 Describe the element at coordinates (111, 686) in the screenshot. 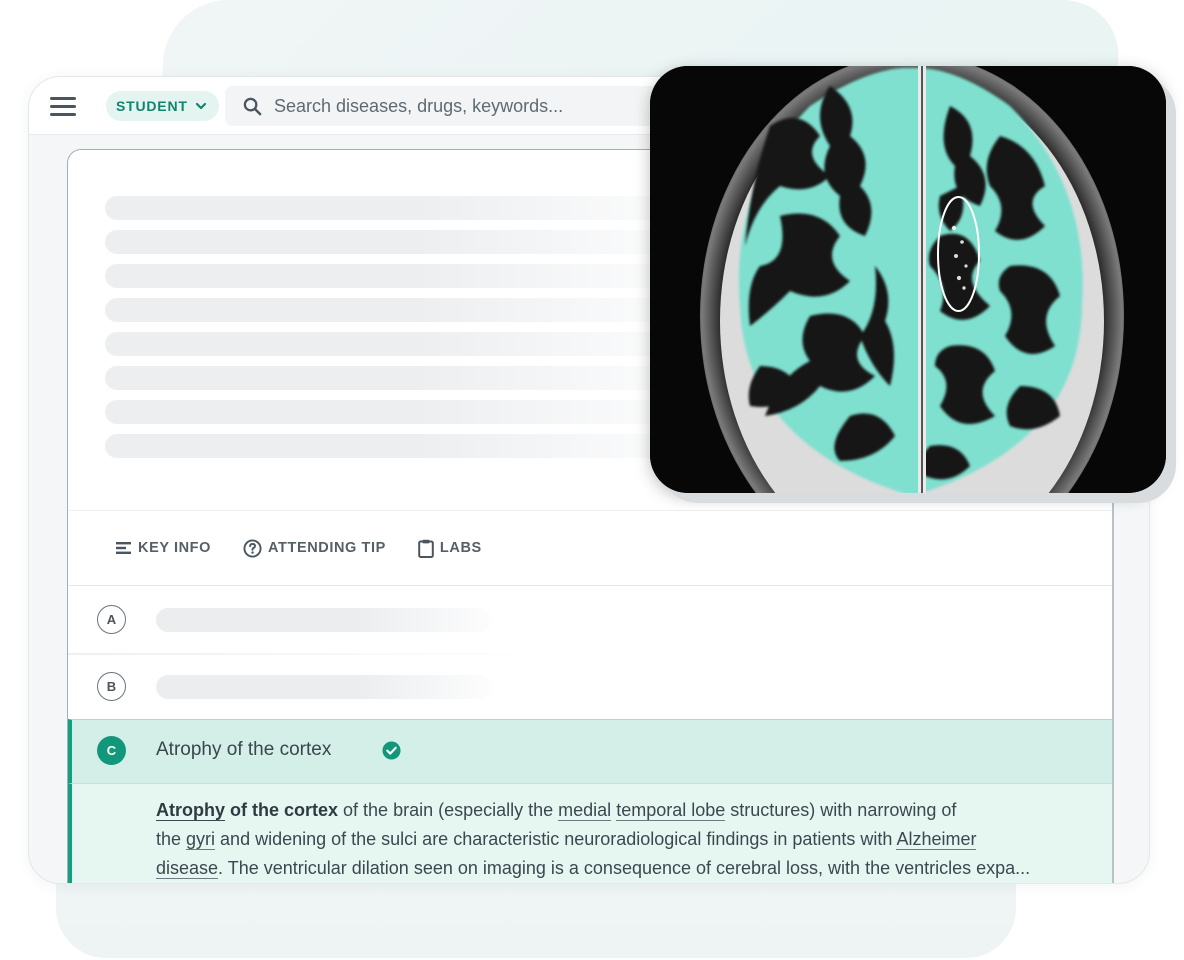

I see `option-letter-b: B` at that location.